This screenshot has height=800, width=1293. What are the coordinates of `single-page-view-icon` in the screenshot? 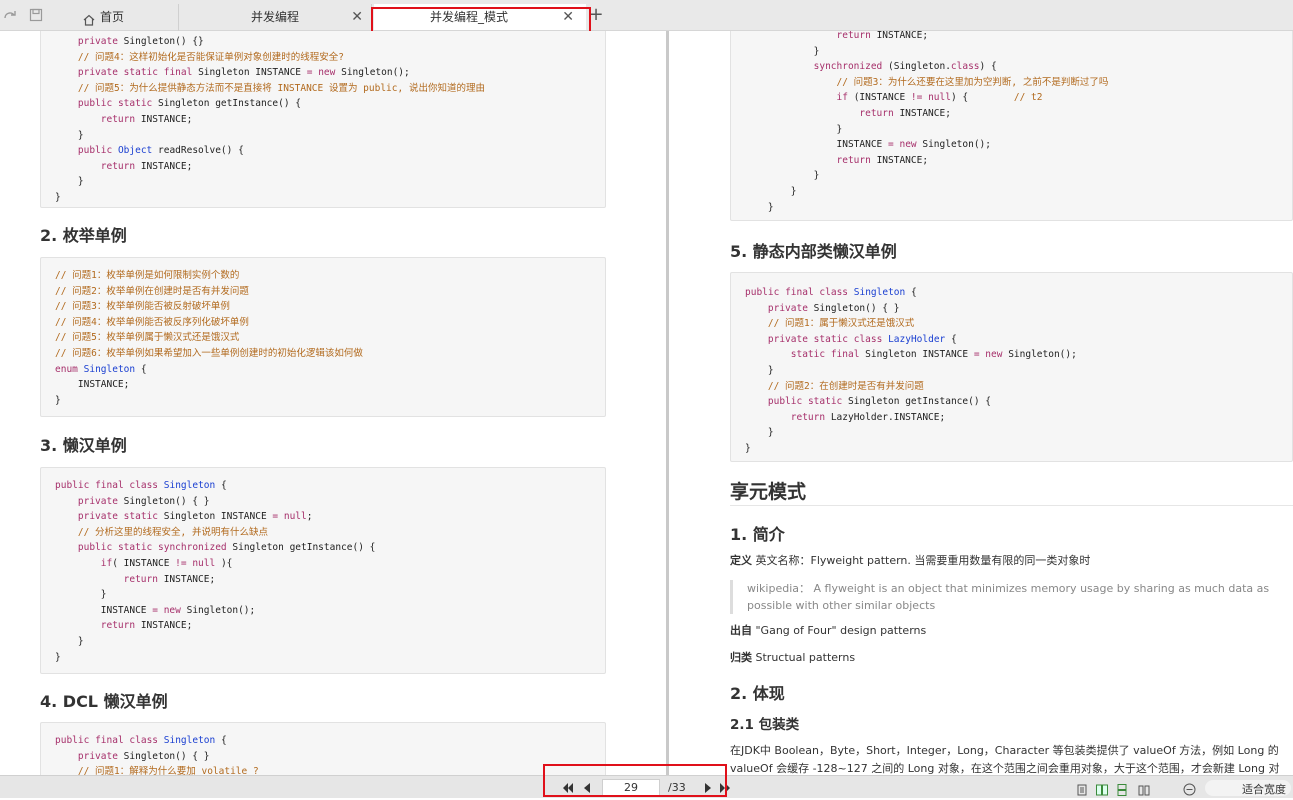 It's located at (1082, 788).